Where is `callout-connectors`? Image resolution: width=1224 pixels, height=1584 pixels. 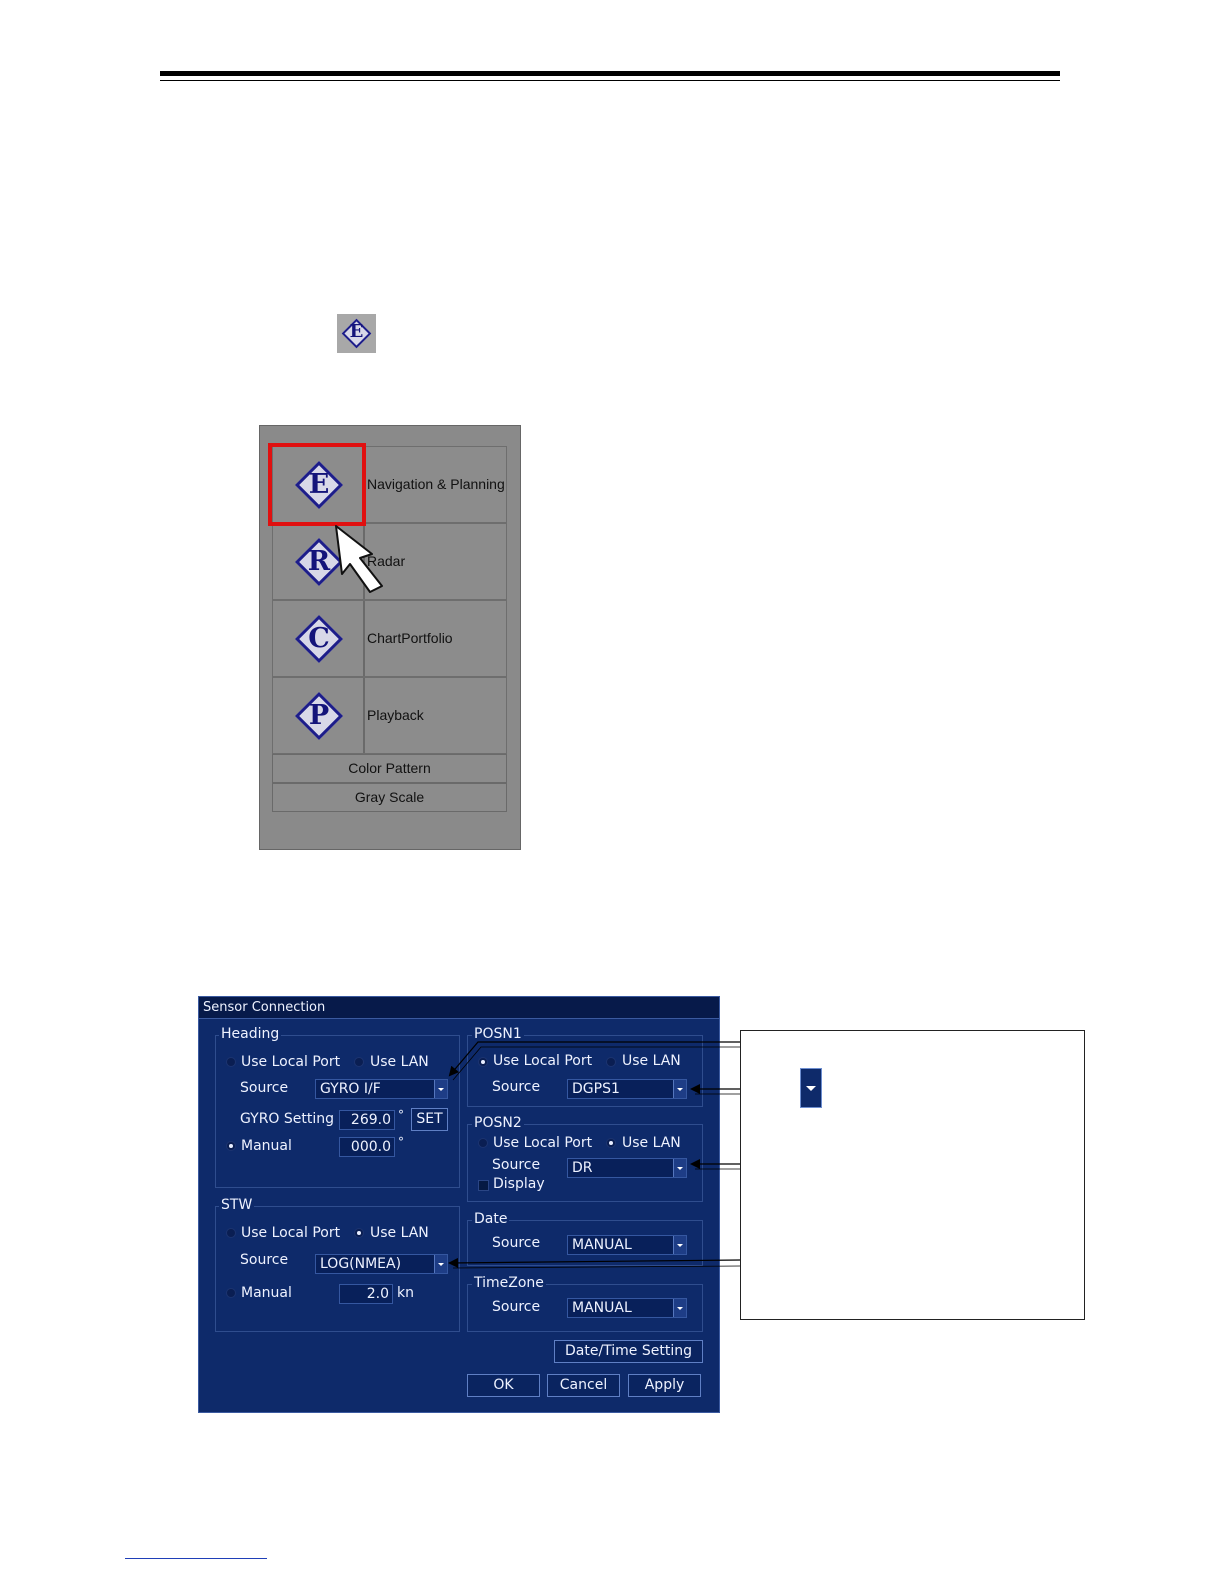
callout-connectors is located at coordinates (594, 1155).